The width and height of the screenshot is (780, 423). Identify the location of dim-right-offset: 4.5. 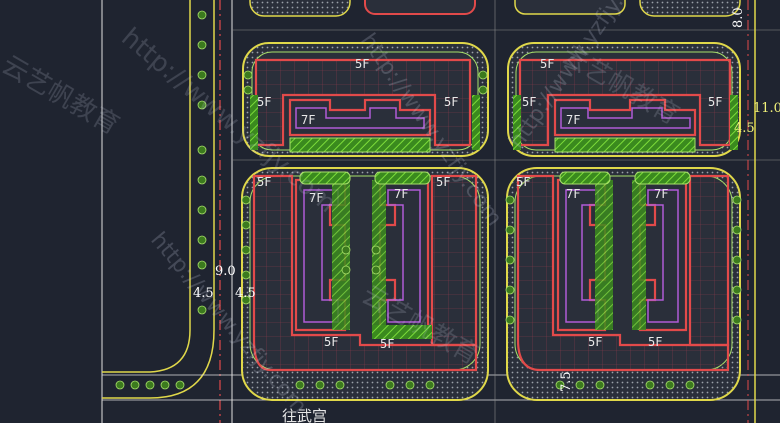
(245, 293).